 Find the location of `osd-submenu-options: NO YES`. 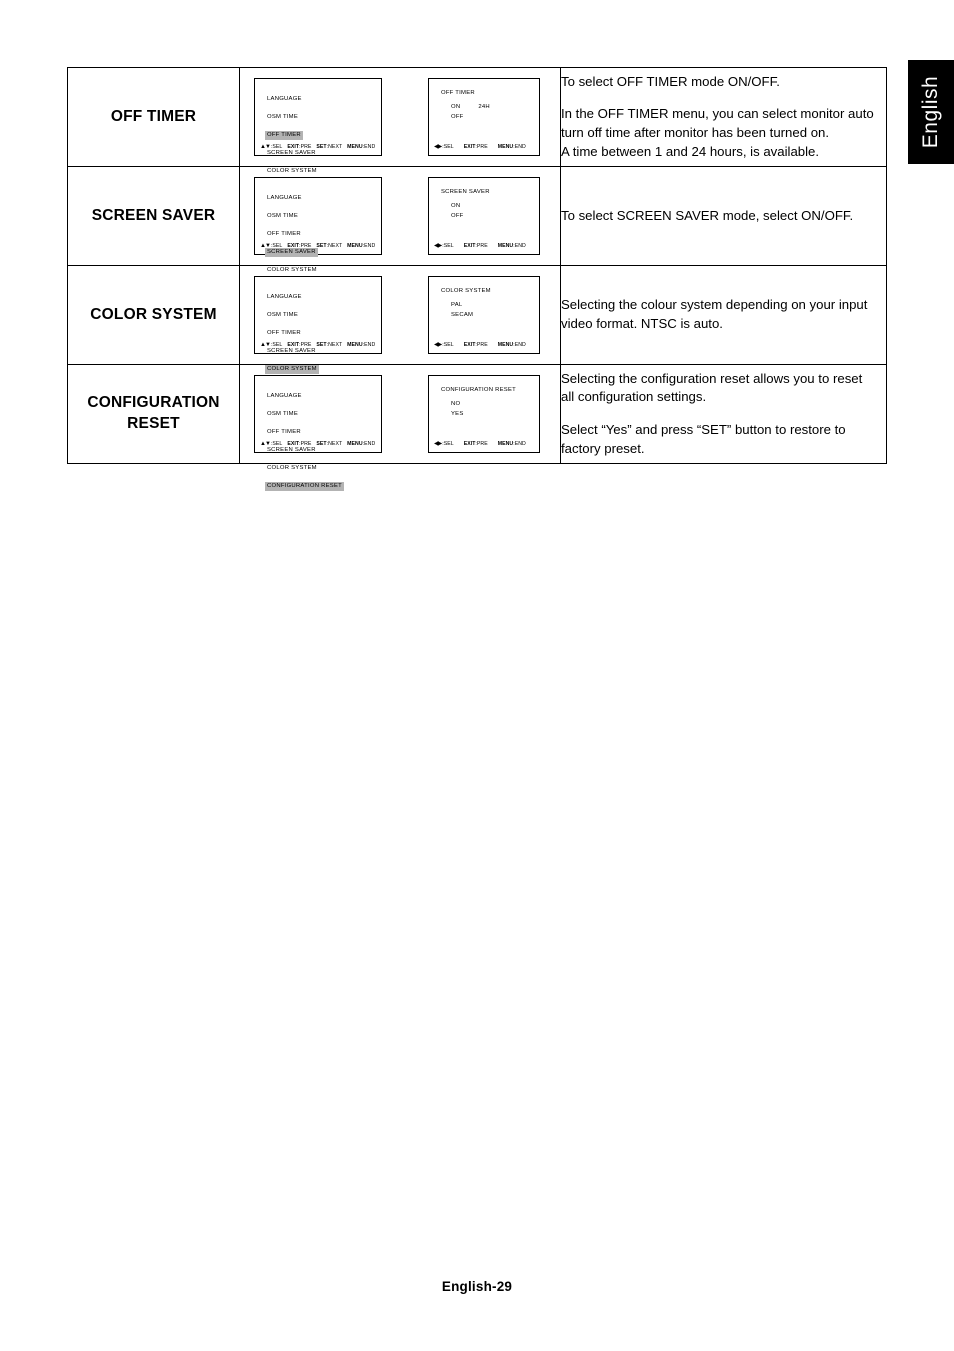

osd-submenu-options: NO YES is located at coordinates (484, 409).